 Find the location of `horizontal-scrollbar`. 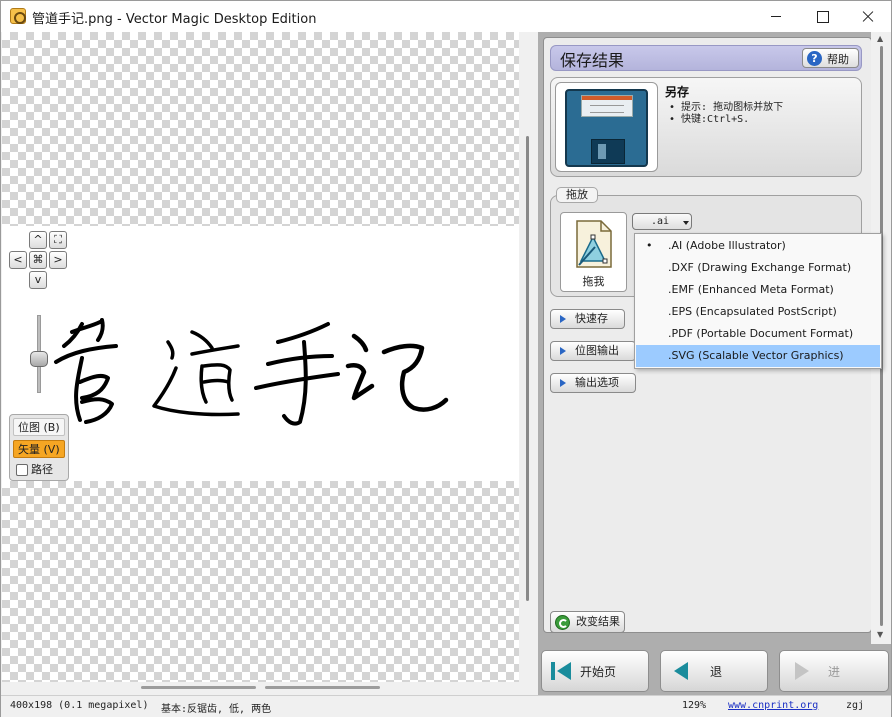

horizontal-scrollbar is located at coordinates (260, 688).